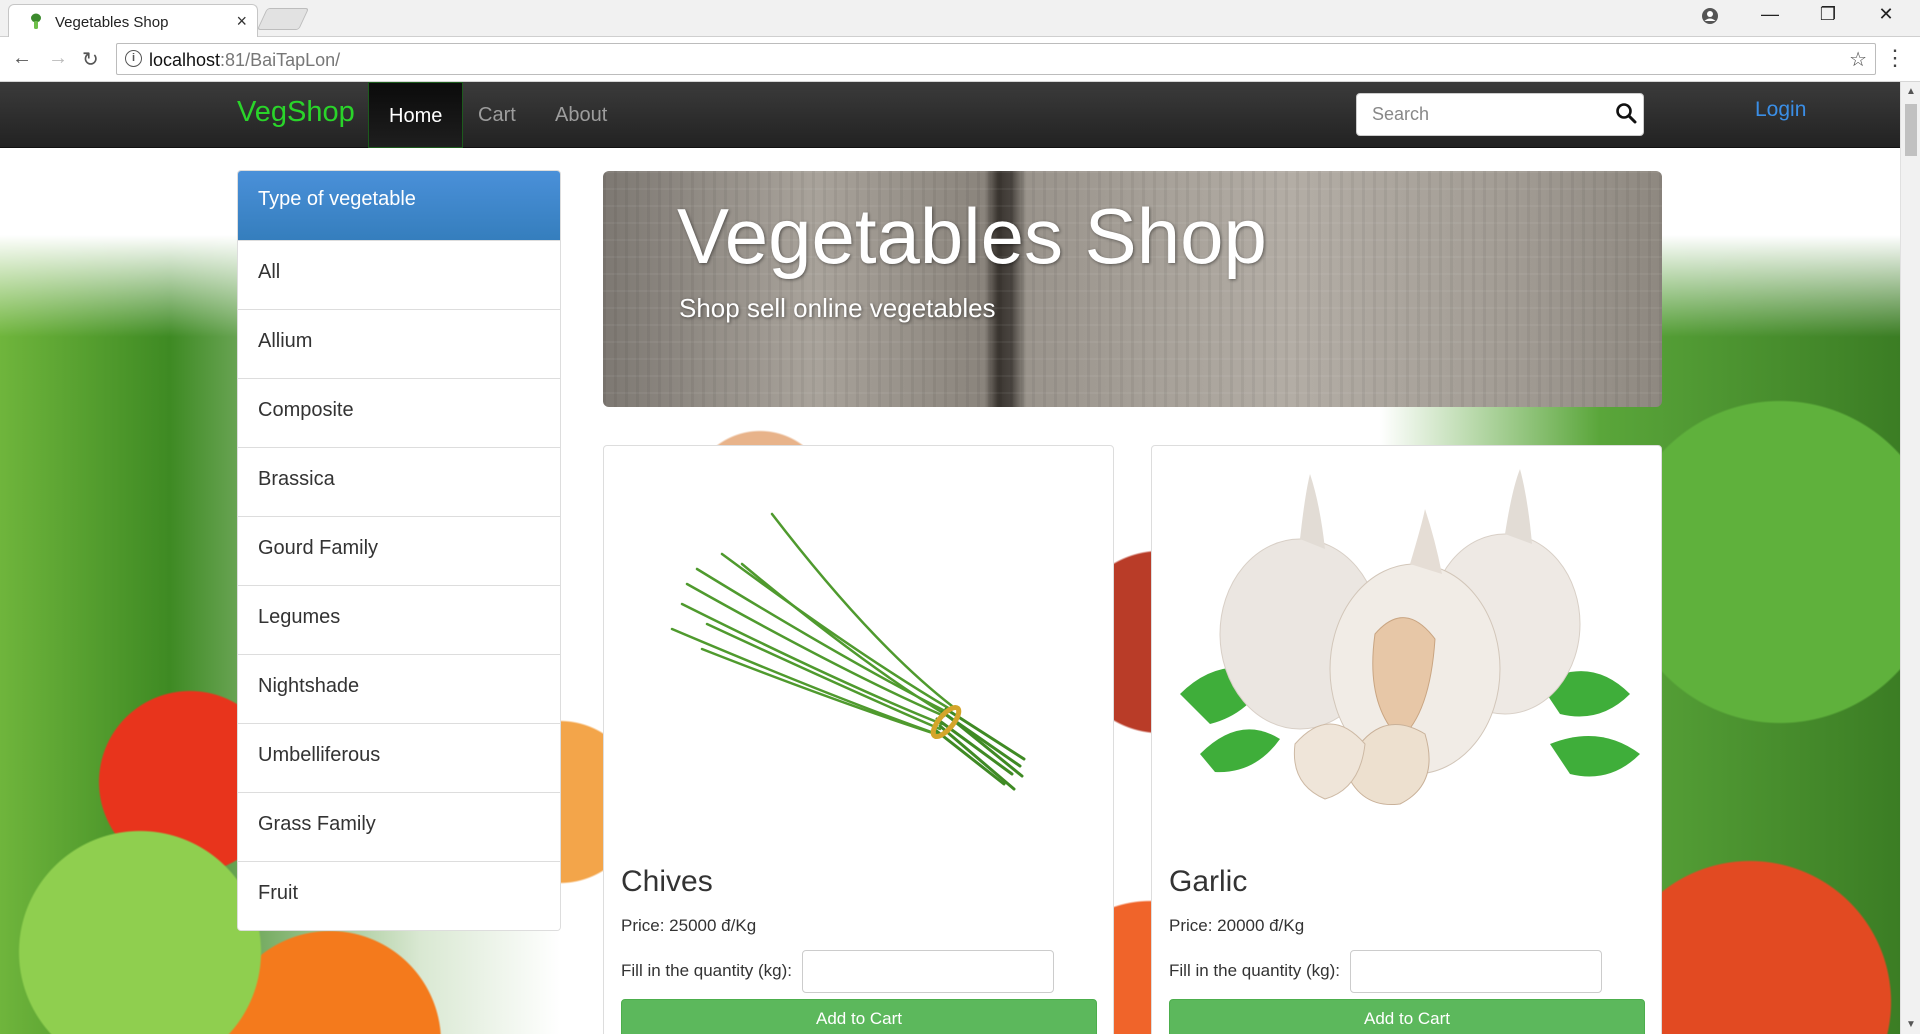  I want to click on url-path: :81/BaiTapLon/, so click(280, 60).